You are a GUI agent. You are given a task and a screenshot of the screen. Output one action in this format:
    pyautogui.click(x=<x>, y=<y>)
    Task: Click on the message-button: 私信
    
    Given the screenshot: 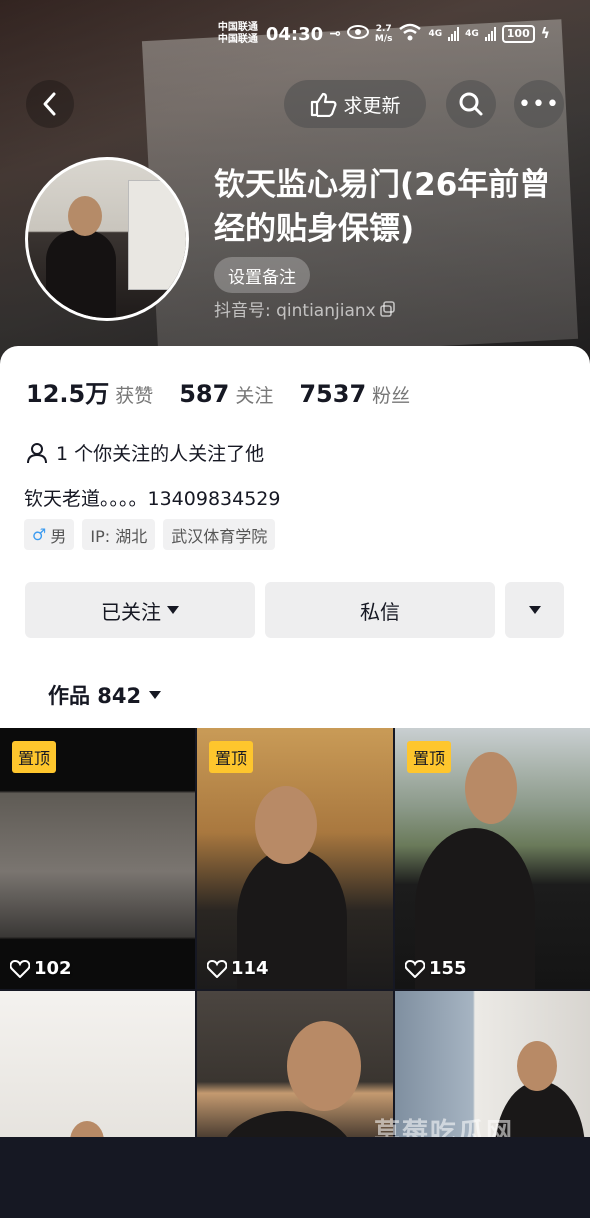 What is the action you would take?
    pyautogui.click(x=380, y=610)
    